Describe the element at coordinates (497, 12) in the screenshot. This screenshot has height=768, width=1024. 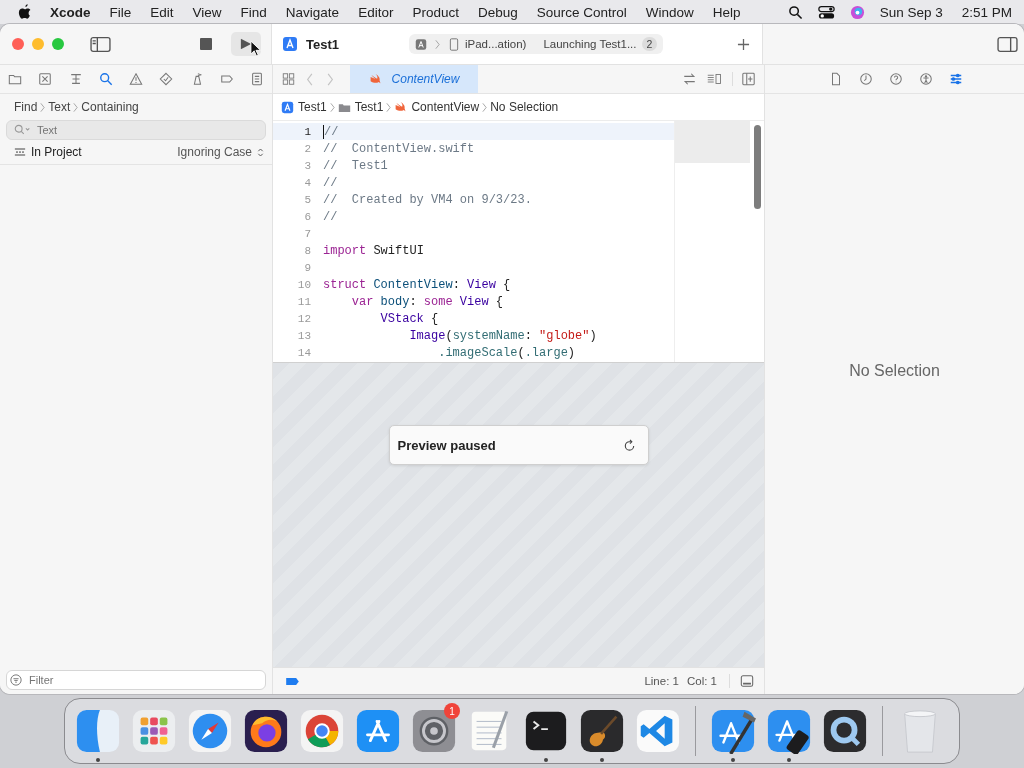
I see `menu-item: Debug` at that location.